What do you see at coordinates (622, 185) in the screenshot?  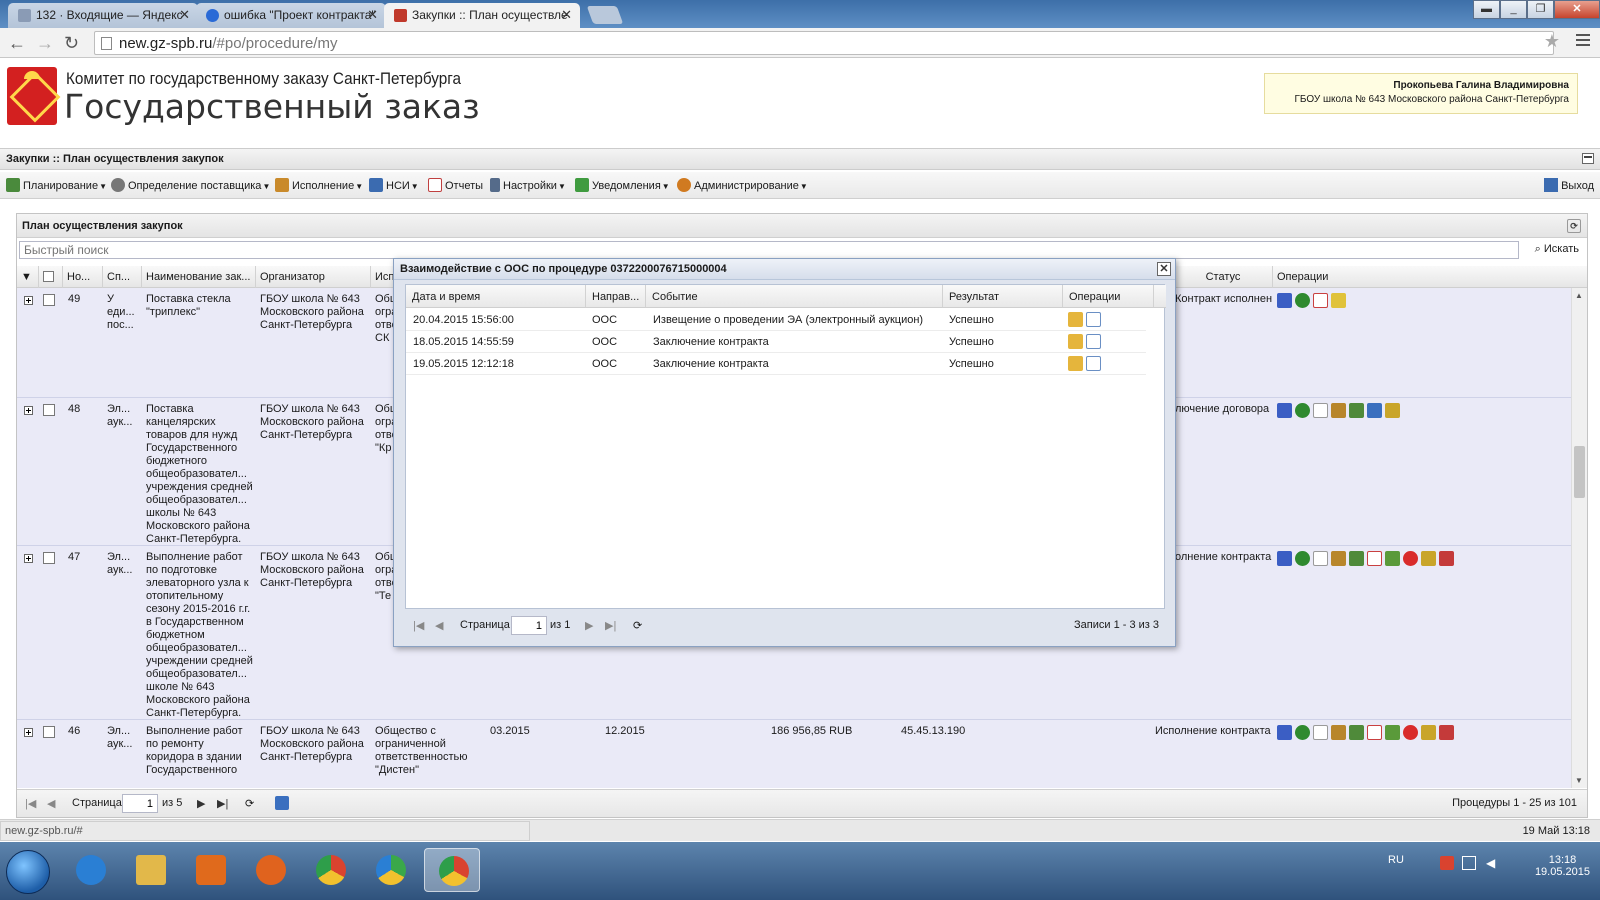 I see `menu-notifications: Уведомления▼` at bounding box center [622, 185].